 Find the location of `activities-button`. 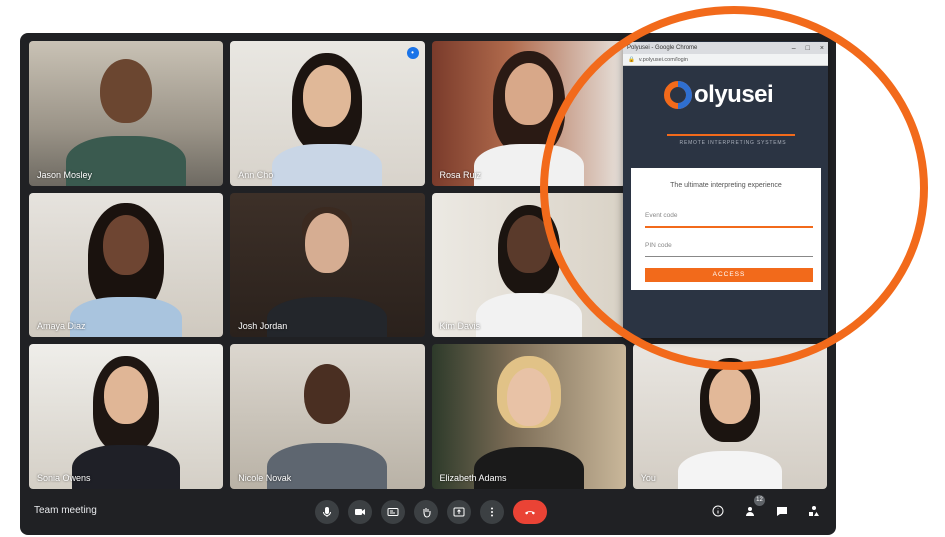

activities-button is located at coordinates (814, 511).